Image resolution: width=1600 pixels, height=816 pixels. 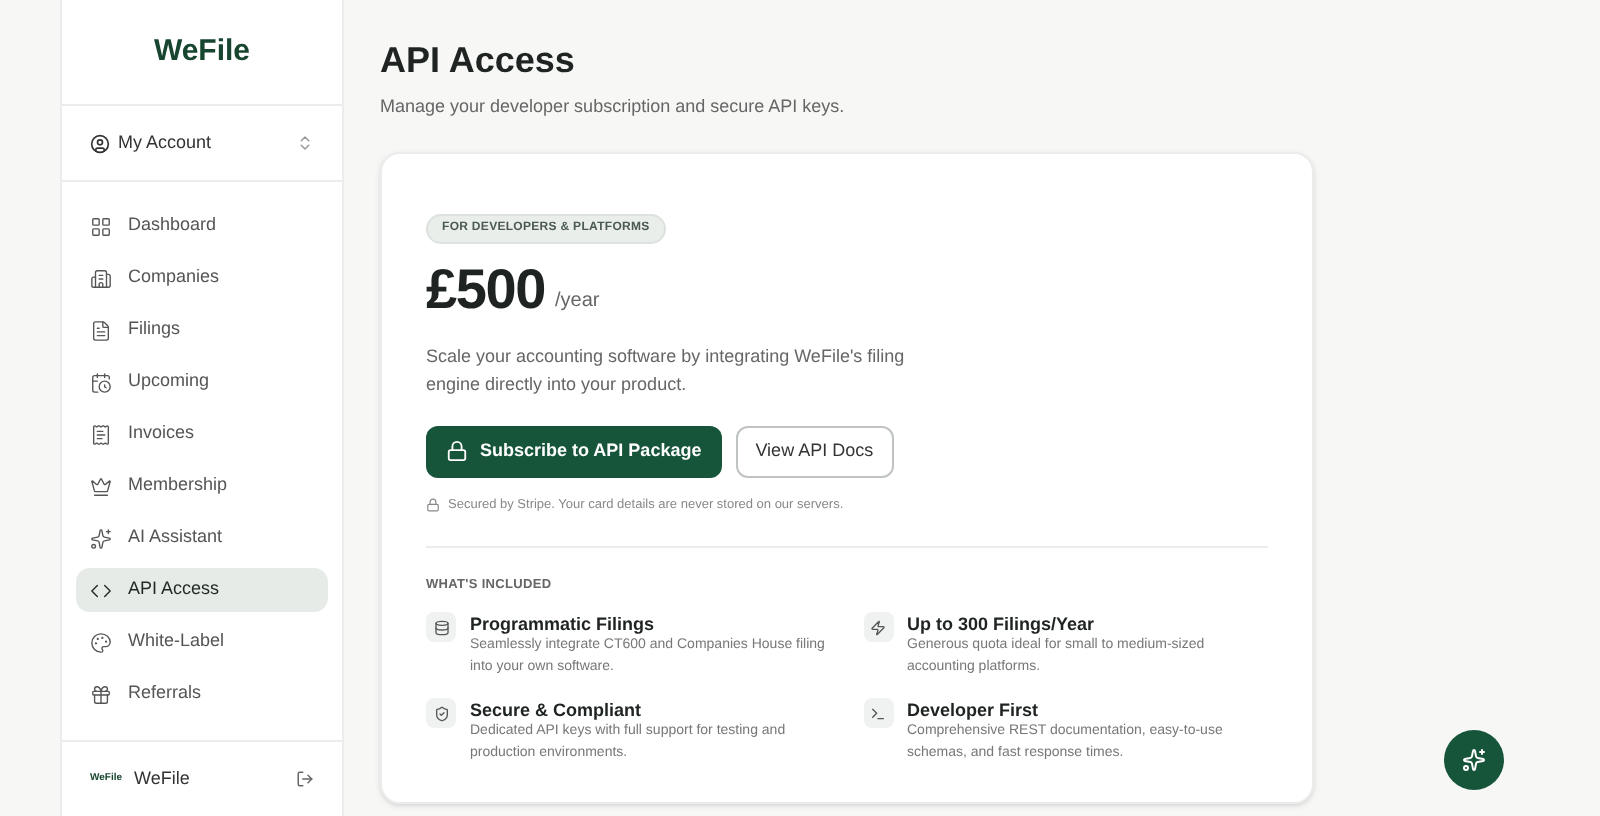 What do you see at coordinates (202, 538) in the screenshot?
I see `nav-item: AI Assistant` at bounding box center [202, 538].